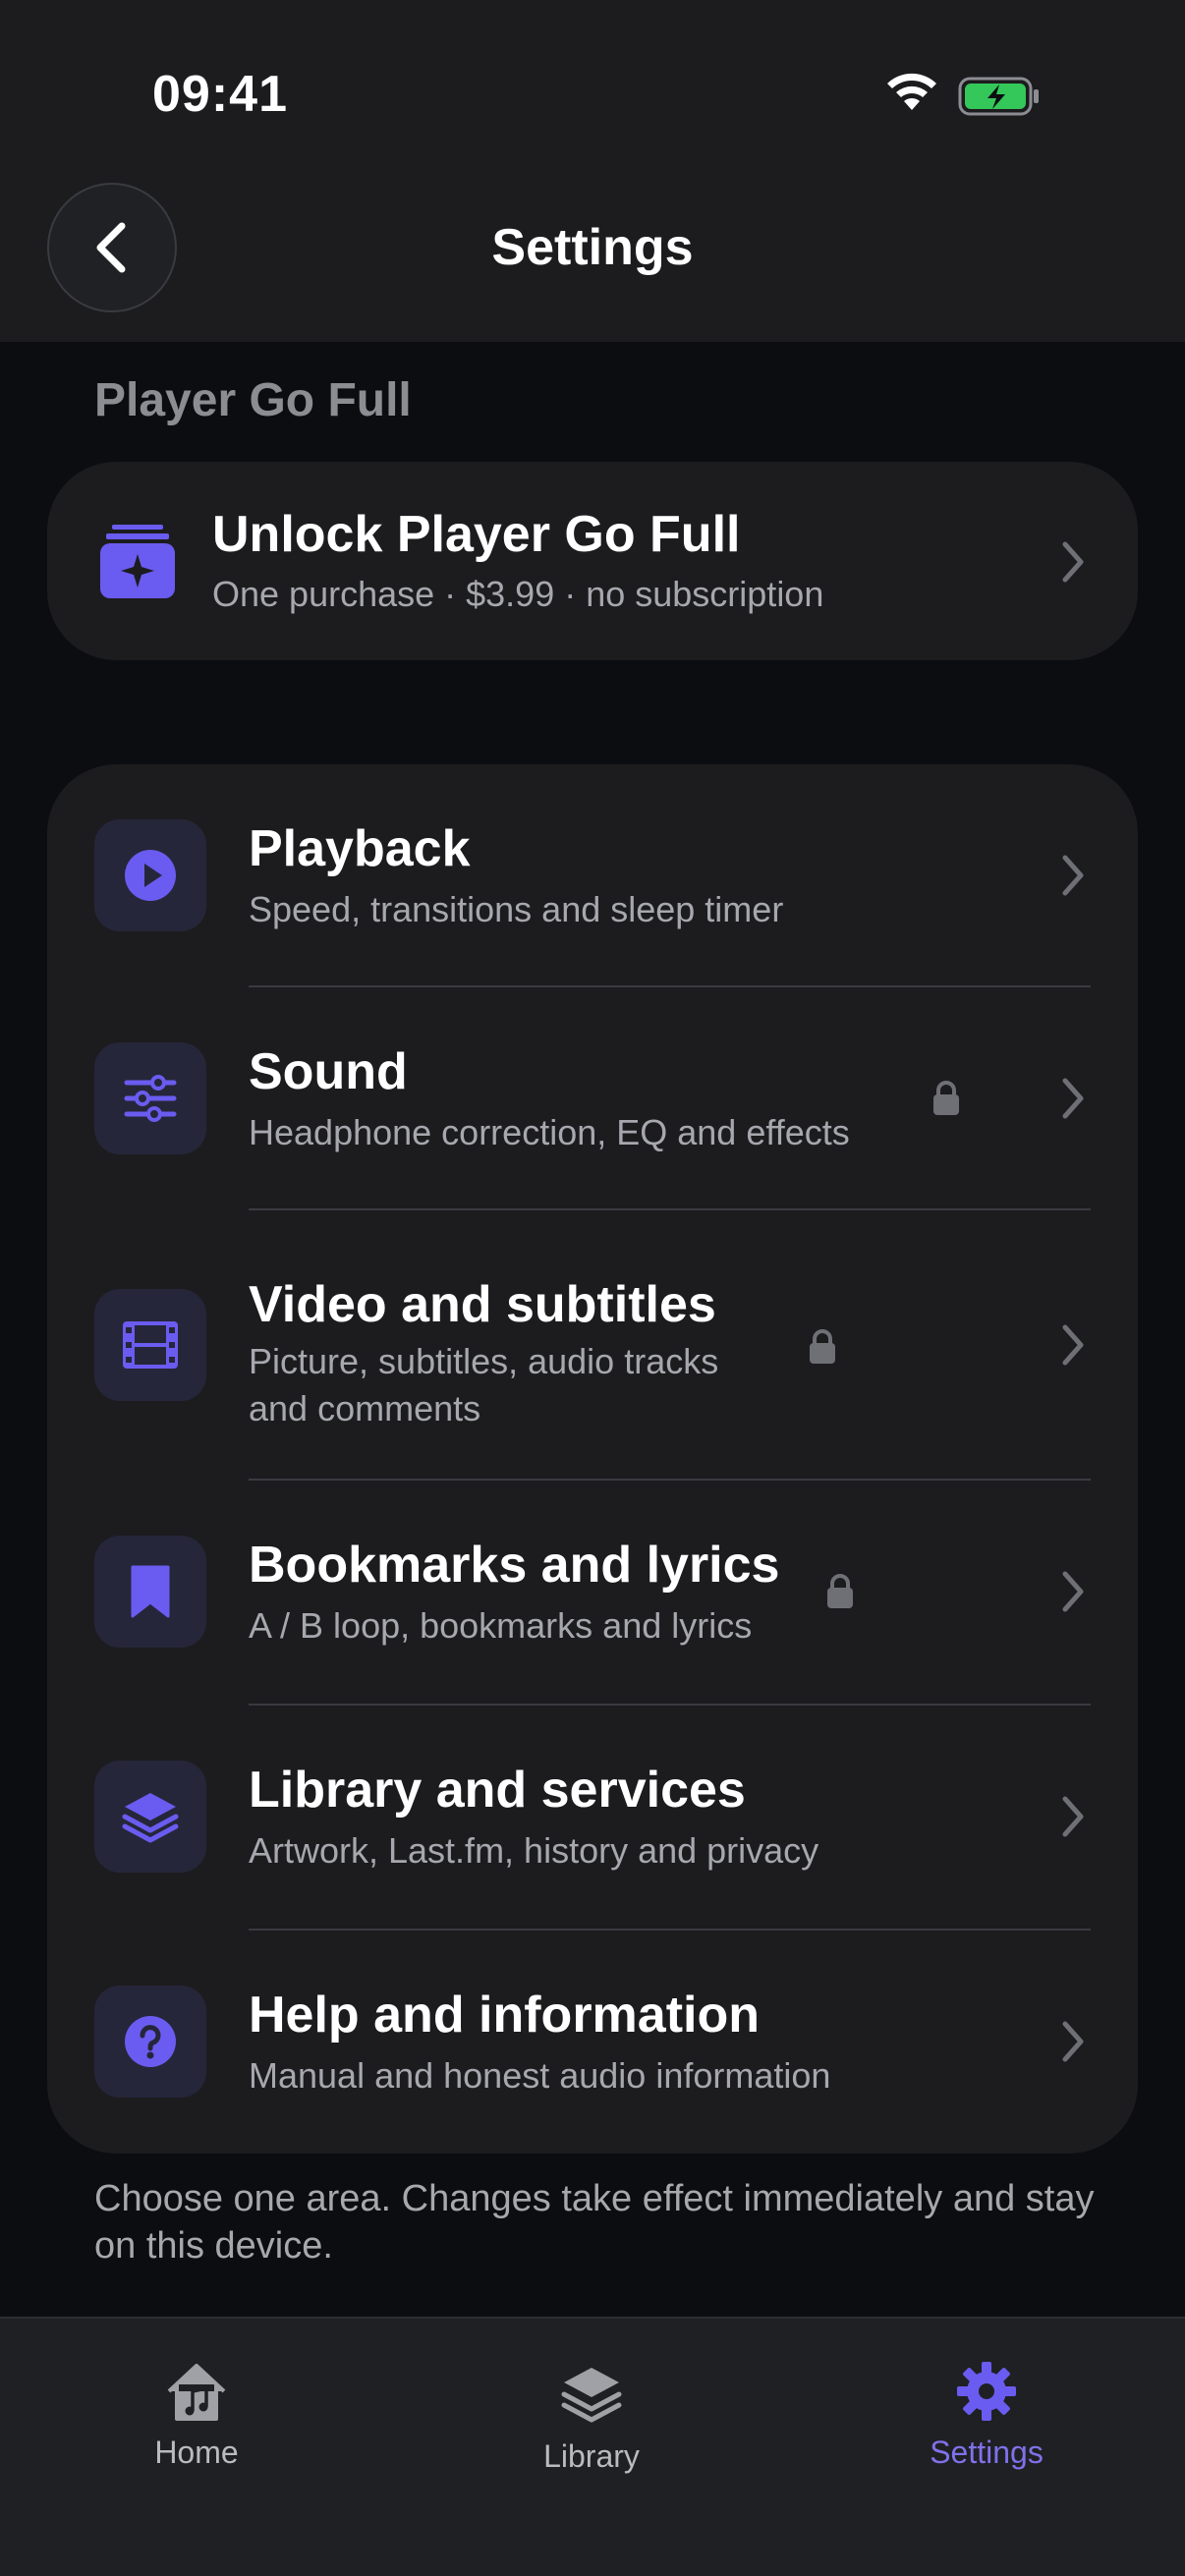  Describe the element at coordinates (483, 1304) in the screenshot. I see `row-title: Video and subtitles` at that location.